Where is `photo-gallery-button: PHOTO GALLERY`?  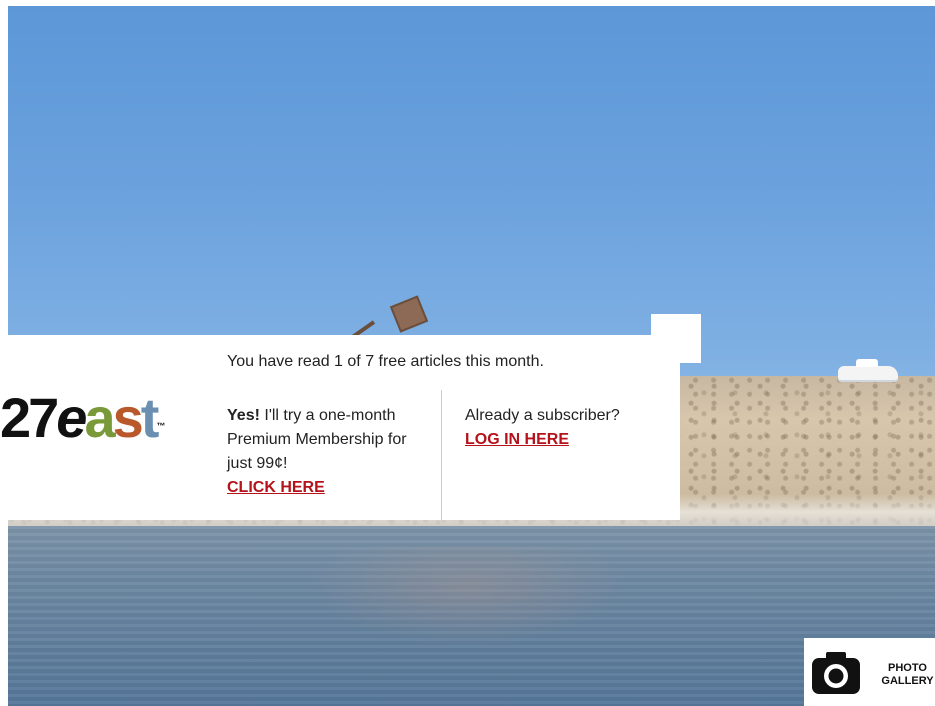 photo-gallery-button: PHOTO GALLERY is located at coordinates (869, 672).